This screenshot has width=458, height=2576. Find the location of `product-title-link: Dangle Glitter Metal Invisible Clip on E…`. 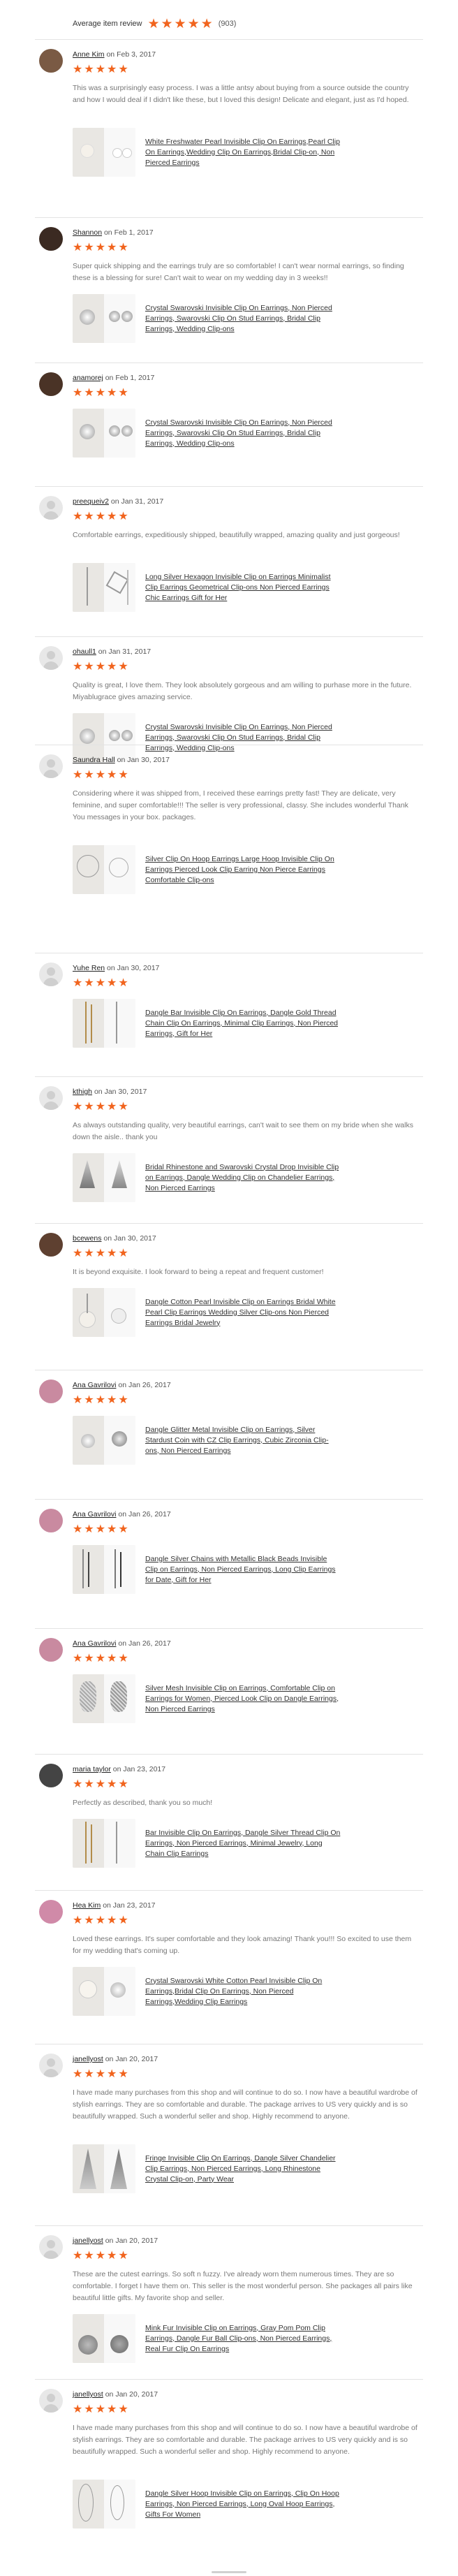

product-title-link: Dangle Glitter Metal Invisible Clip on E… is located at coordinates (243, 1441).